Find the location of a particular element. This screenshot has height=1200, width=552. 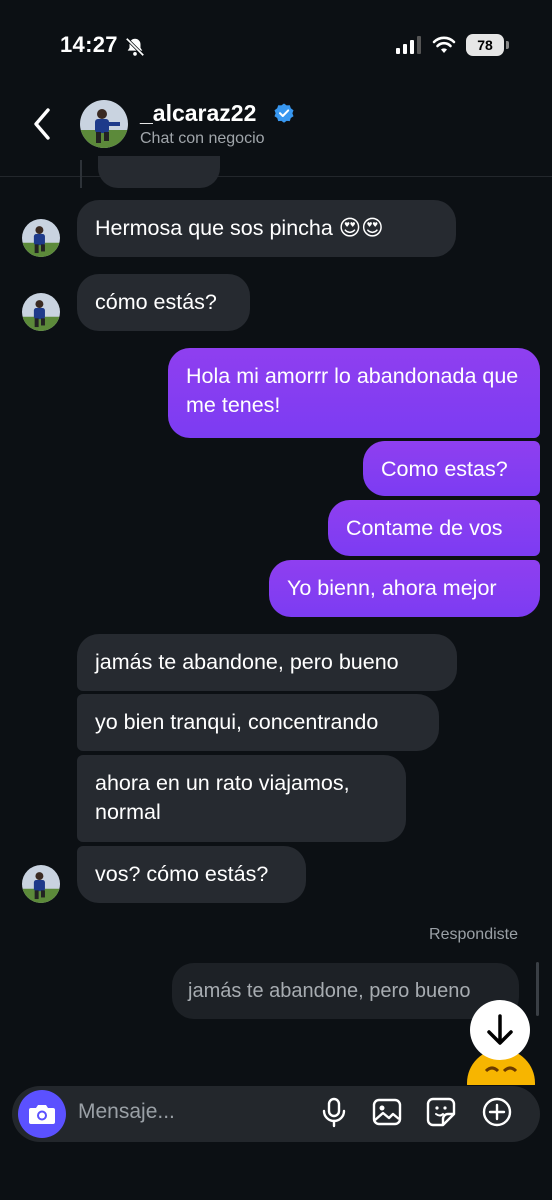

message-text: Hermosa que sos pincha 😍😍 is located at coordinates (239, 228).